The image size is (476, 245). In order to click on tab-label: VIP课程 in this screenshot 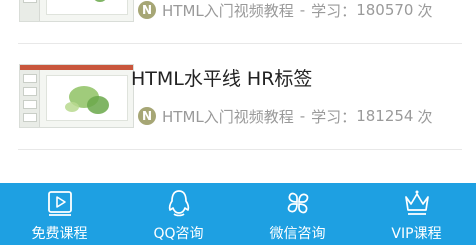, I will do `click(416, 234)`.